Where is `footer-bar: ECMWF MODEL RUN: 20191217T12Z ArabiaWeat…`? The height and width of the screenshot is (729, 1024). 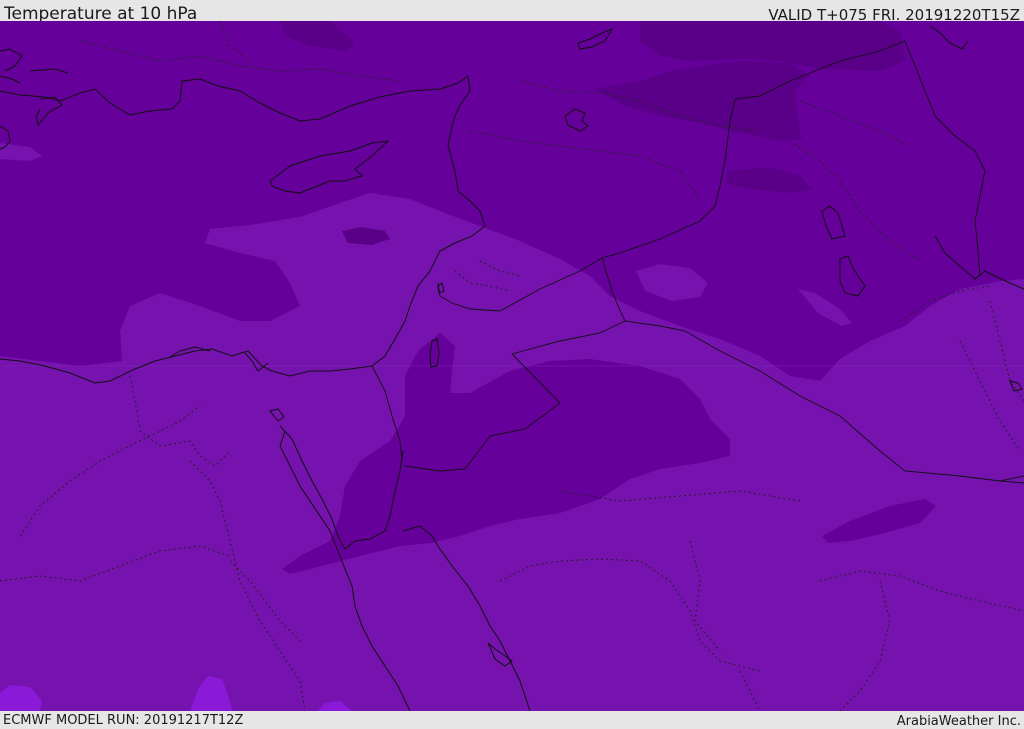 footer-bar: ECMWF MODEL RUN: 20191217T12Z ArabiaWeat… is located at coordinates (512, 720).